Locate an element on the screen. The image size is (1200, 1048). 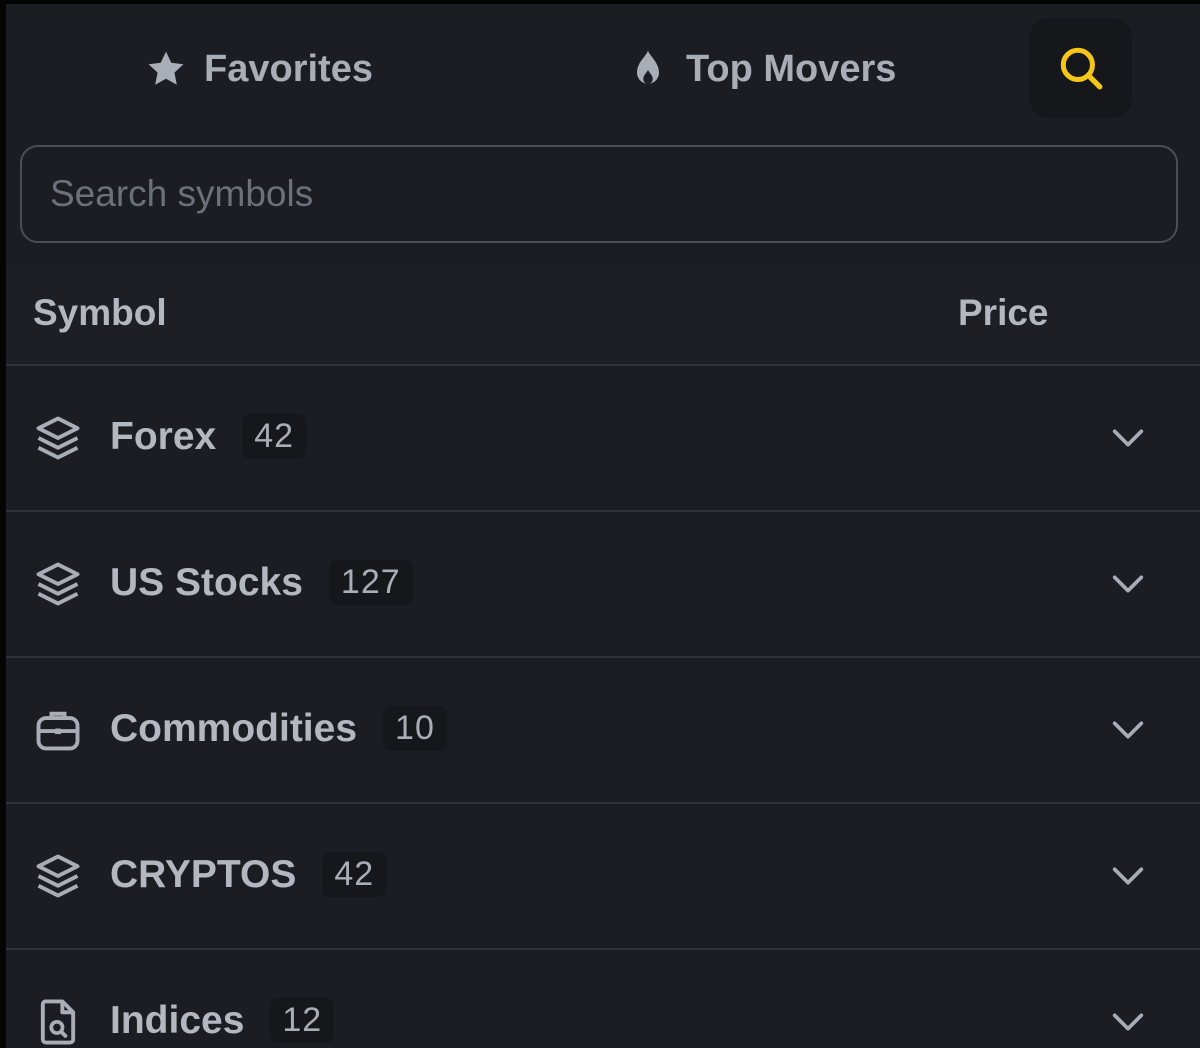
group-label: US Stocks is located at coordinates (206, 582).